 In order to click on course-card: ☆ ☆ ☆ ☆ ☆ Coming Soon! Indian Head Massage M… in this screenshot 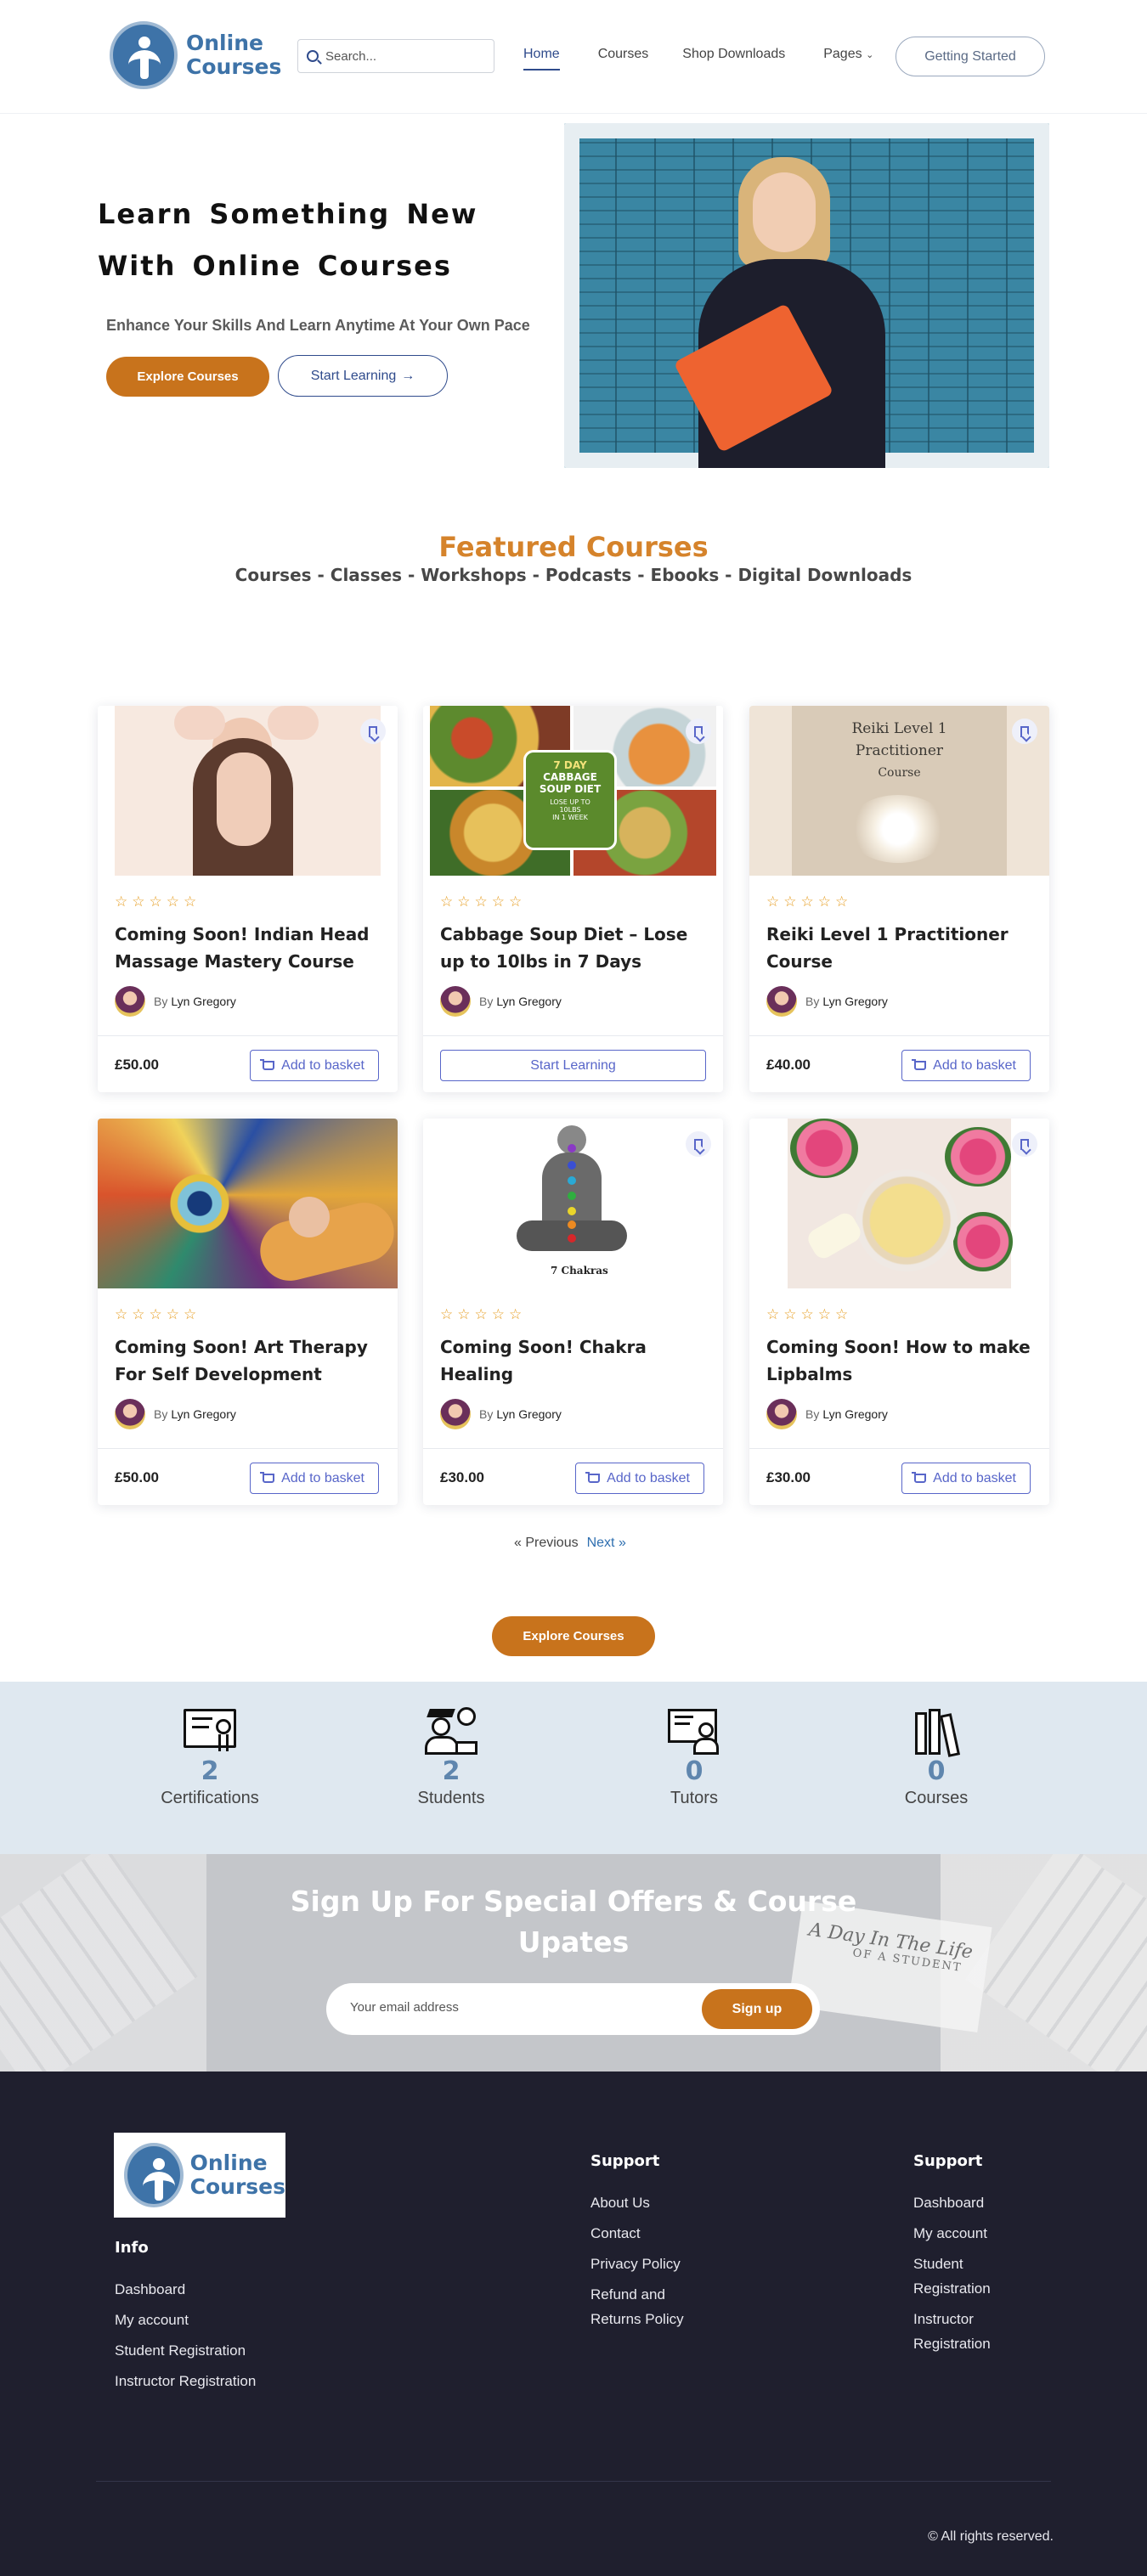, I will do `click(248, 899)`.